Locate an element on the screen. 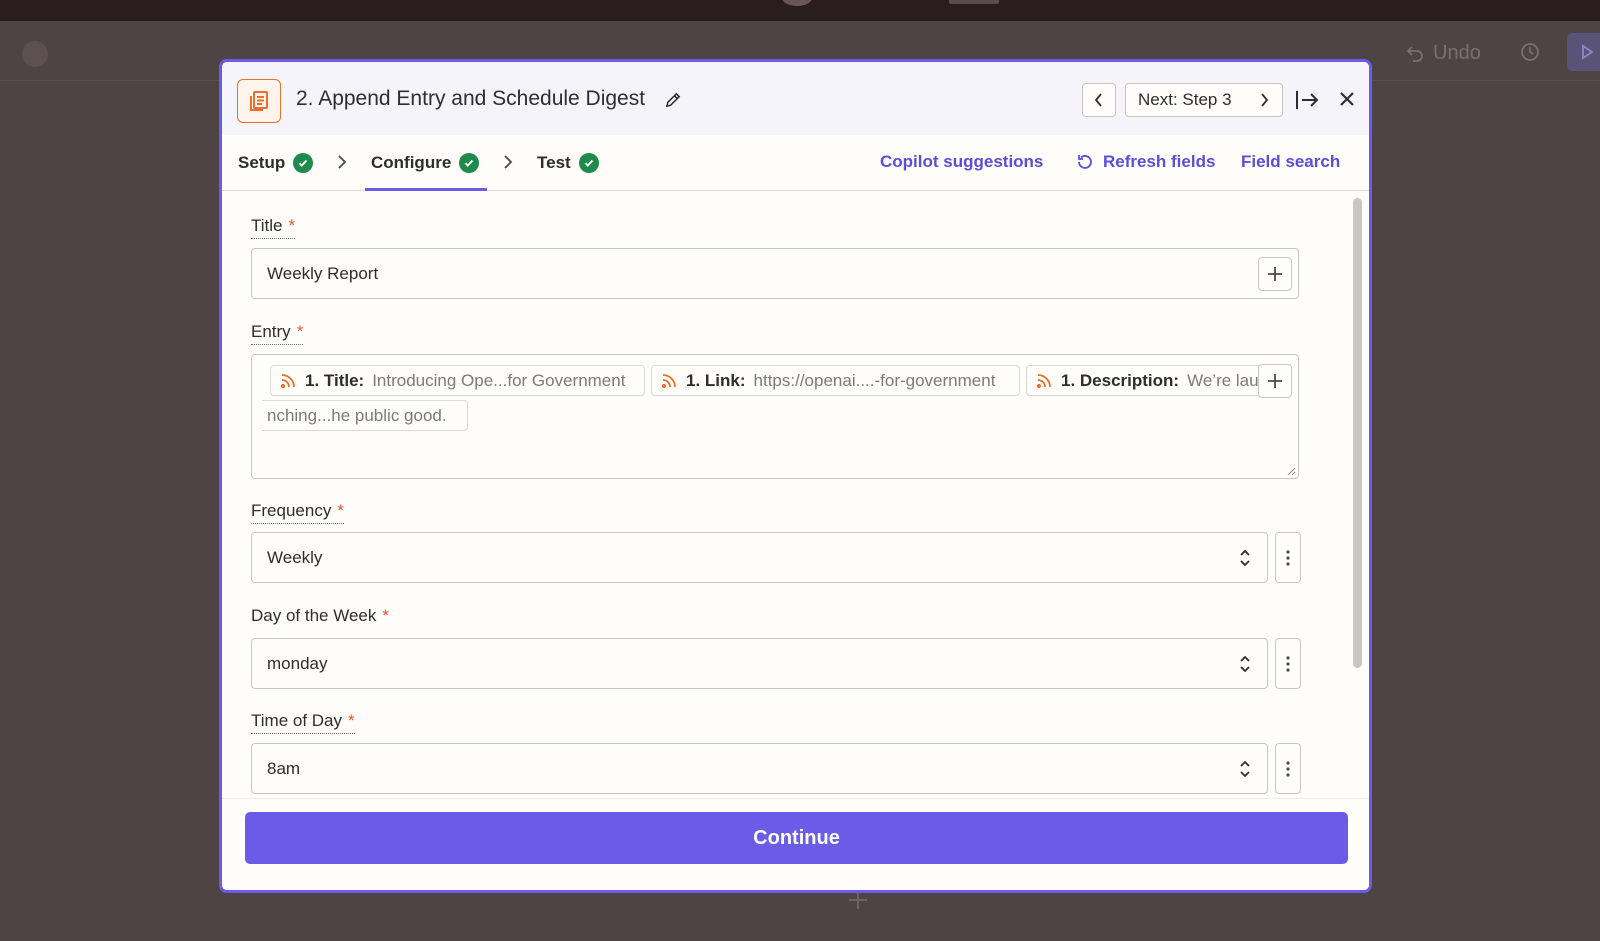 The height and width of the screenshot is (941, 1600). chevron-left-icon is located at coordinates (1098, 100).